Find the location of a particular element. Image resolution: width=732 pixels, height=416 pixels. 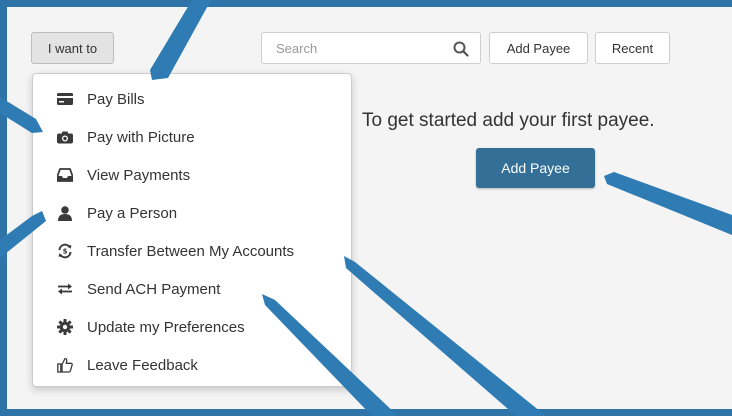

callout-pointer-right is located at coordinates (668, 203).